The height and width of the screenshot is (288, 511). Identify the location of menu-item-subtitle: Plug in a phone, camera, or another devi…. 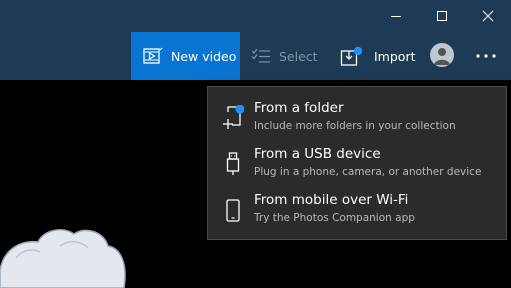
(368, 172).